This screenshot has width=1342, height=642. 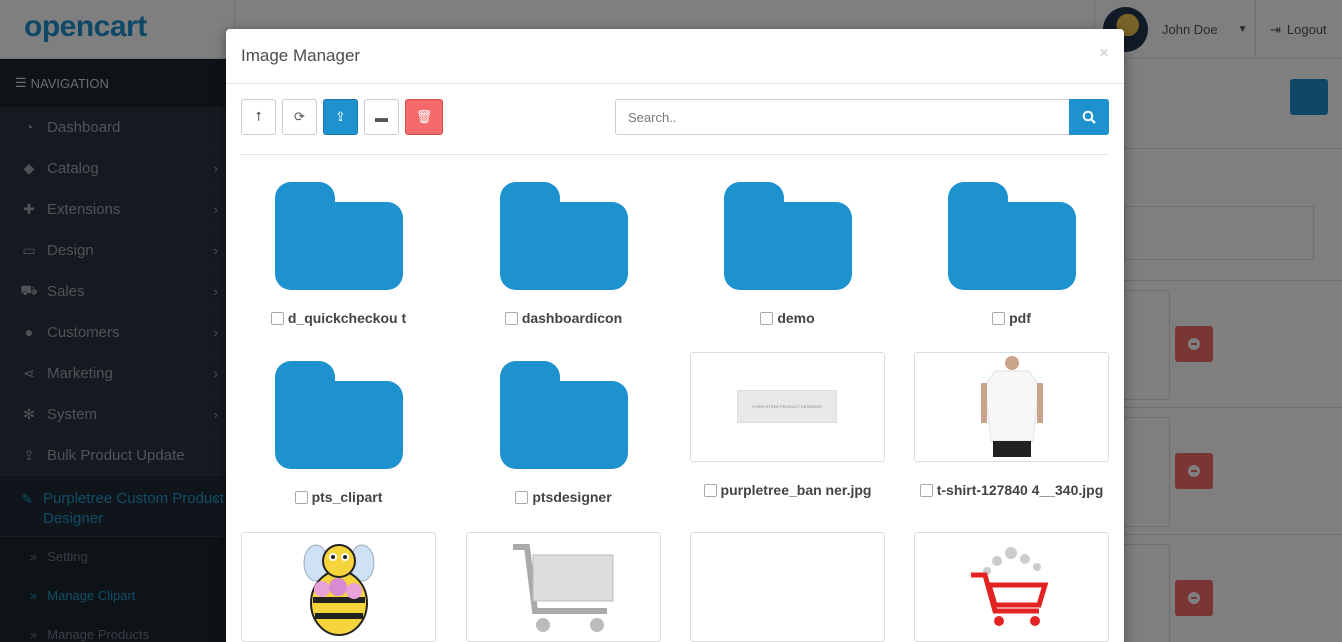 I want to click on folder-name: pdf, so click(x=1020, y=318).